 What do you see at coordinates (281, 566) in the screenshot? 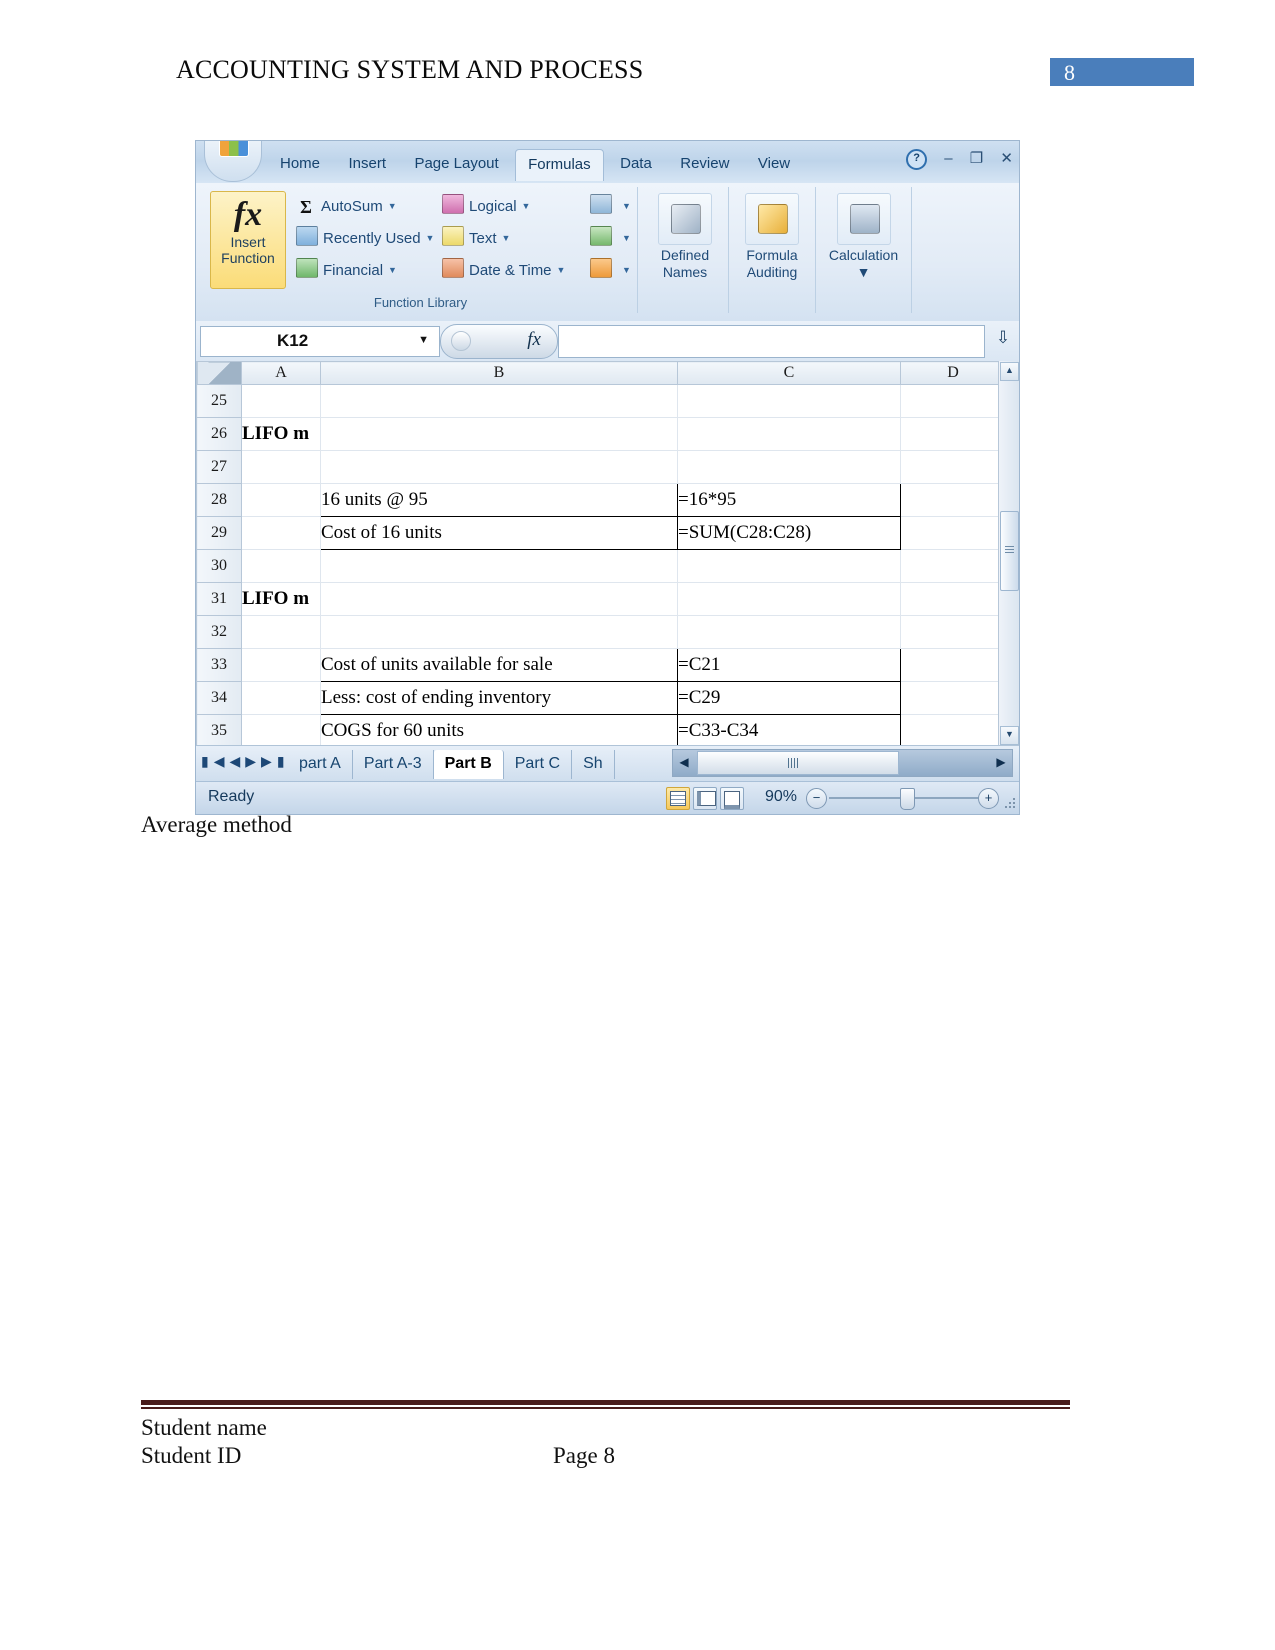
I see `cell-a30` at bounding box center [281, 566].